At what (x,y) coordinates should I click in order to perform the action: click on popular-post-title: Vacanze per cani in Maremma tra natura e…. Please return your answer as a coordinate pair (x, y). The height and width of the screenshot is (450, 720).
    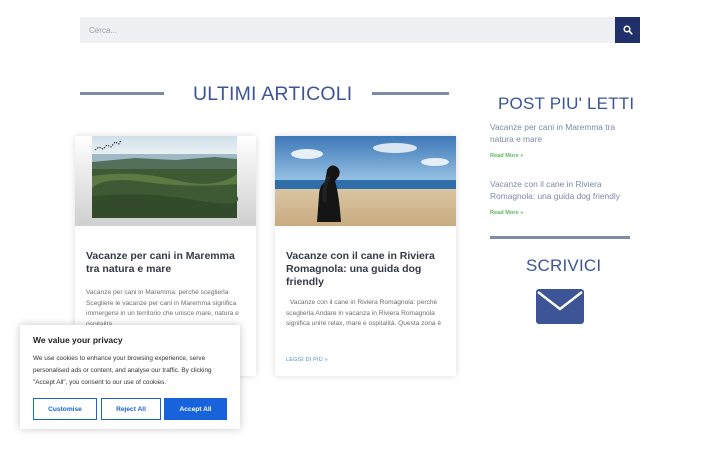
    Looking at the image, I should click on (565, 133).